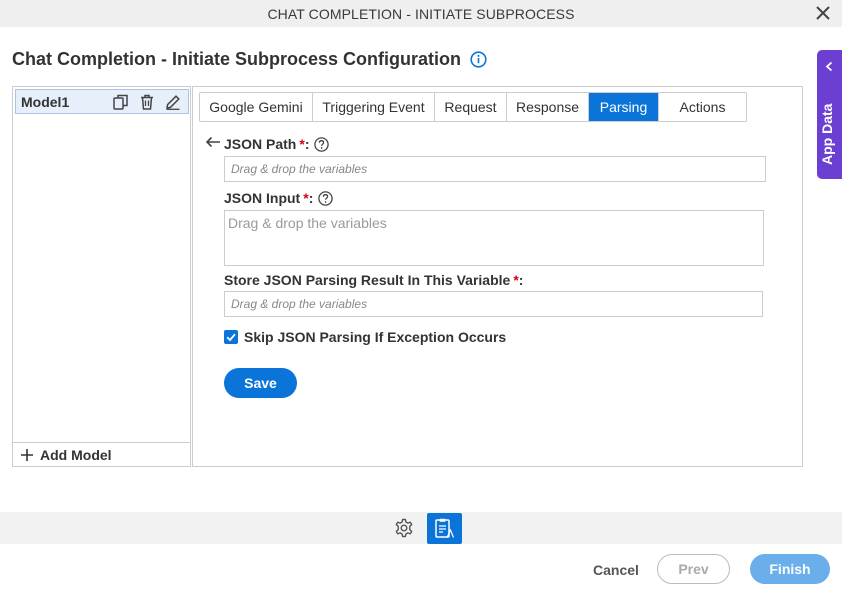  Describe the element at coordinates (374, 107) in the screenshot. I see `tab-triggering-event: Triggering Event` at that location.